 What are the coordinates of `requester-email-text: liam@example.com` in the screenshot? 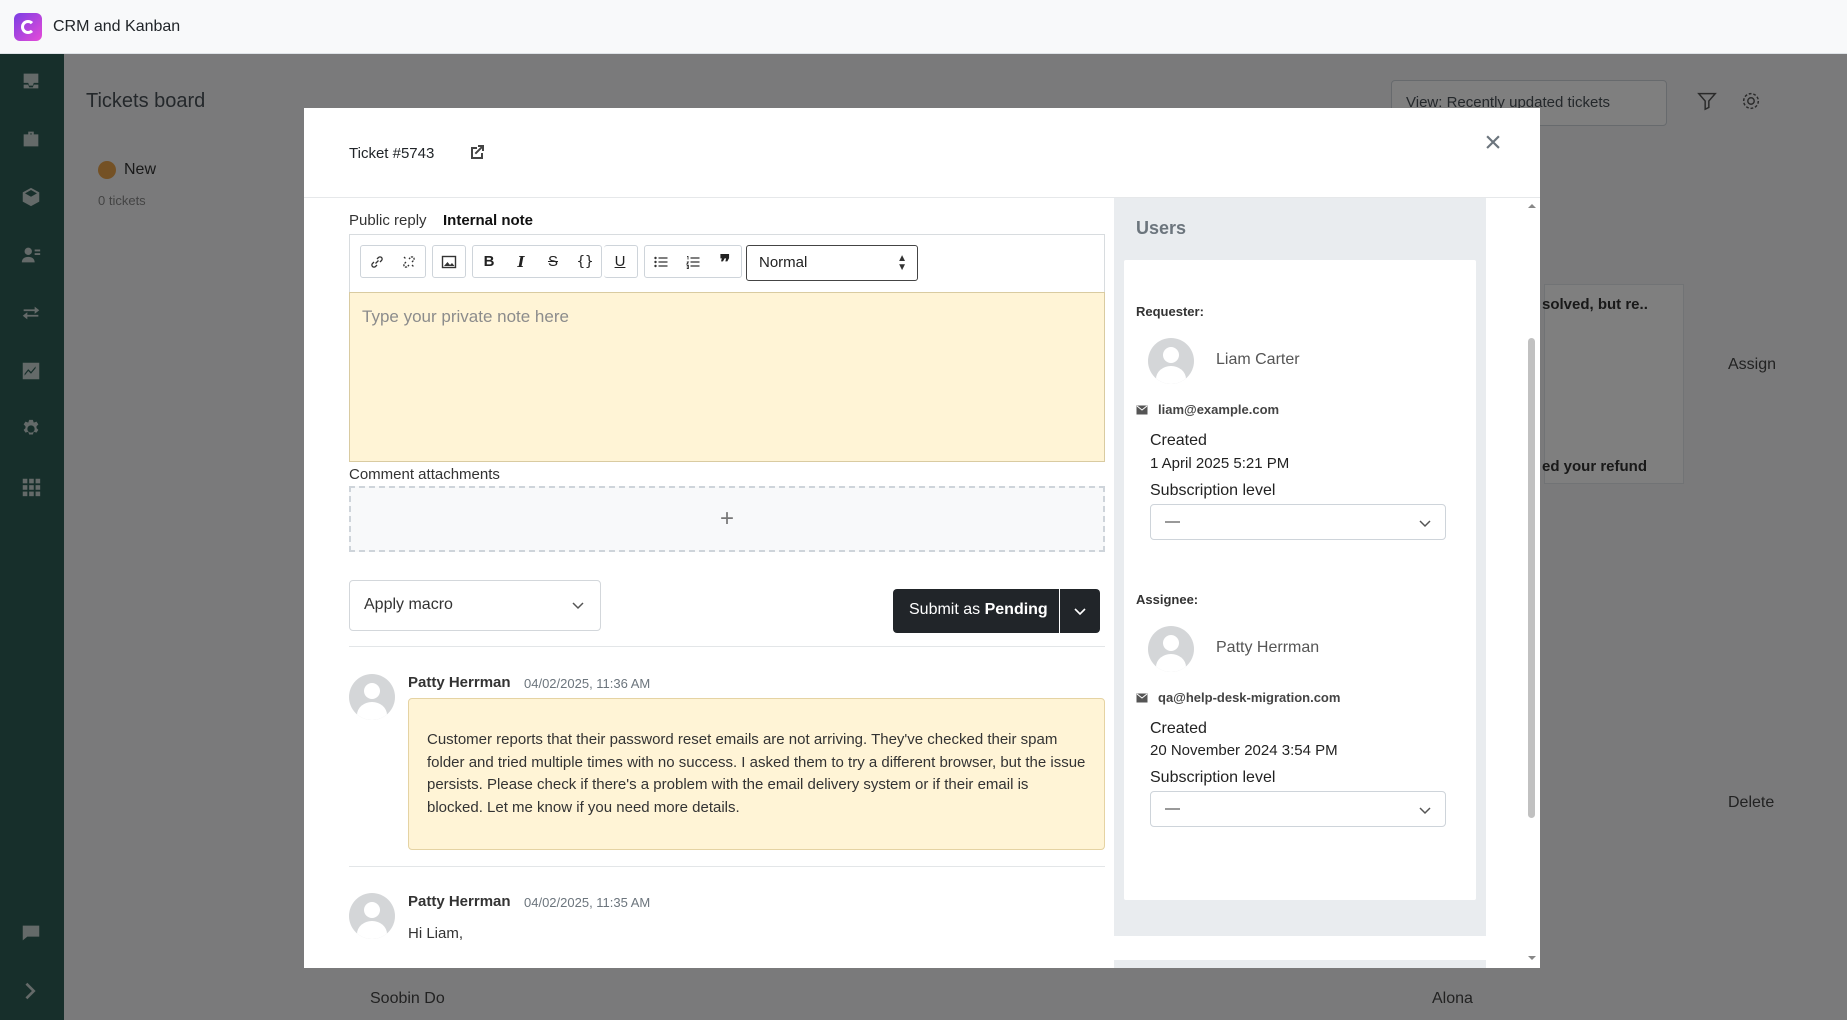 It's located at (1219, 409).